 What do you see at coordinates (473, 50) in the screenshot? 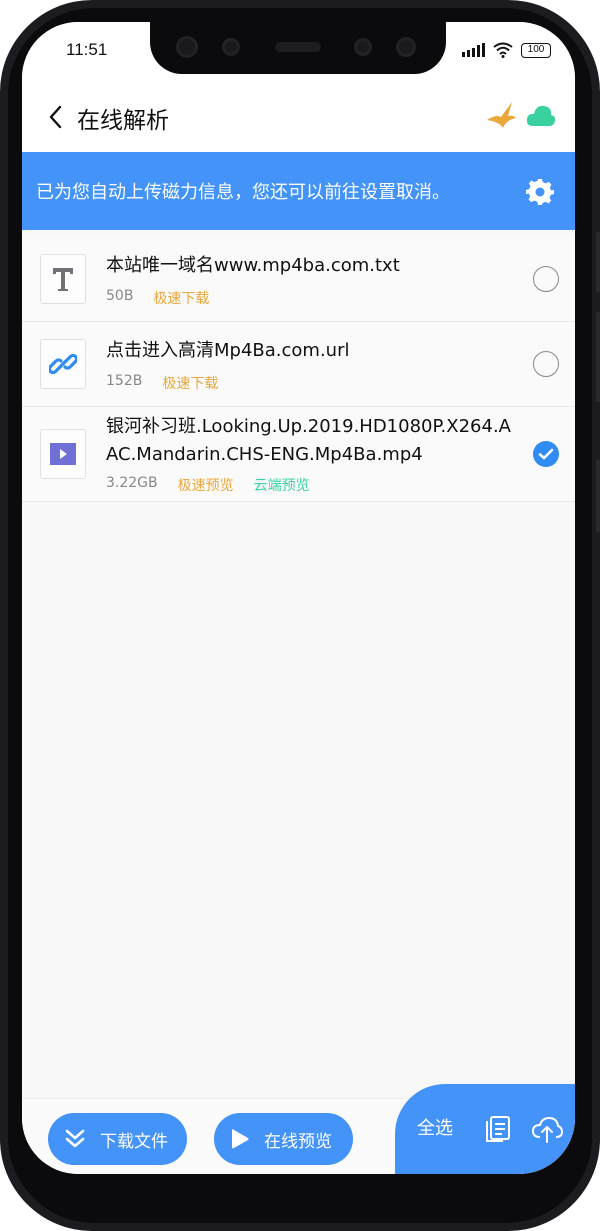
I see `signal-icon` at bounding box center [473, 50].